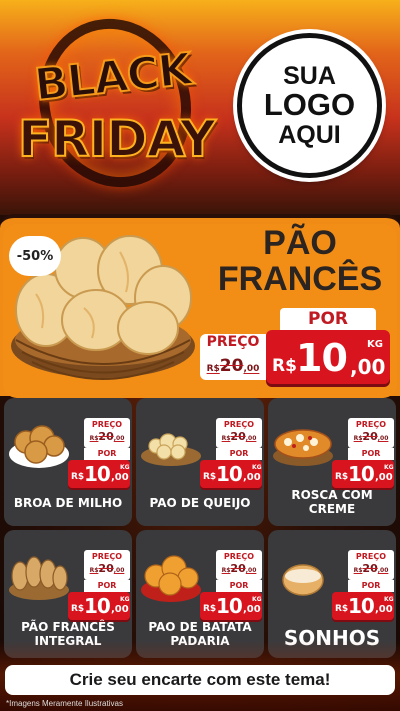 The height and width of the screenshot is (711, 400). I want to click on logo-line-1: SUA, so click(309, 75).